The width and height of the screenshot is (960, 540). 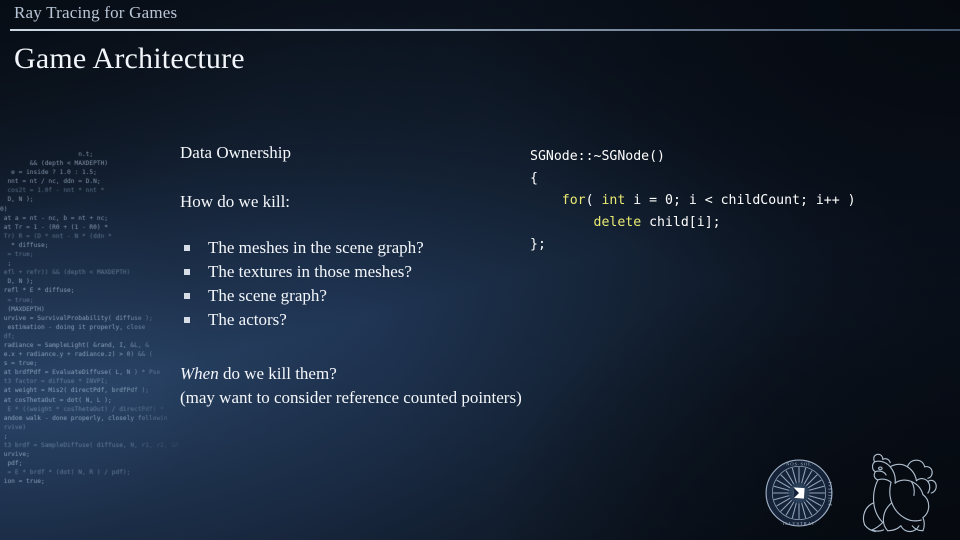 I want to click on body-lead-how-do-we-kill: How do we kill:, so click(x=235, y=201).